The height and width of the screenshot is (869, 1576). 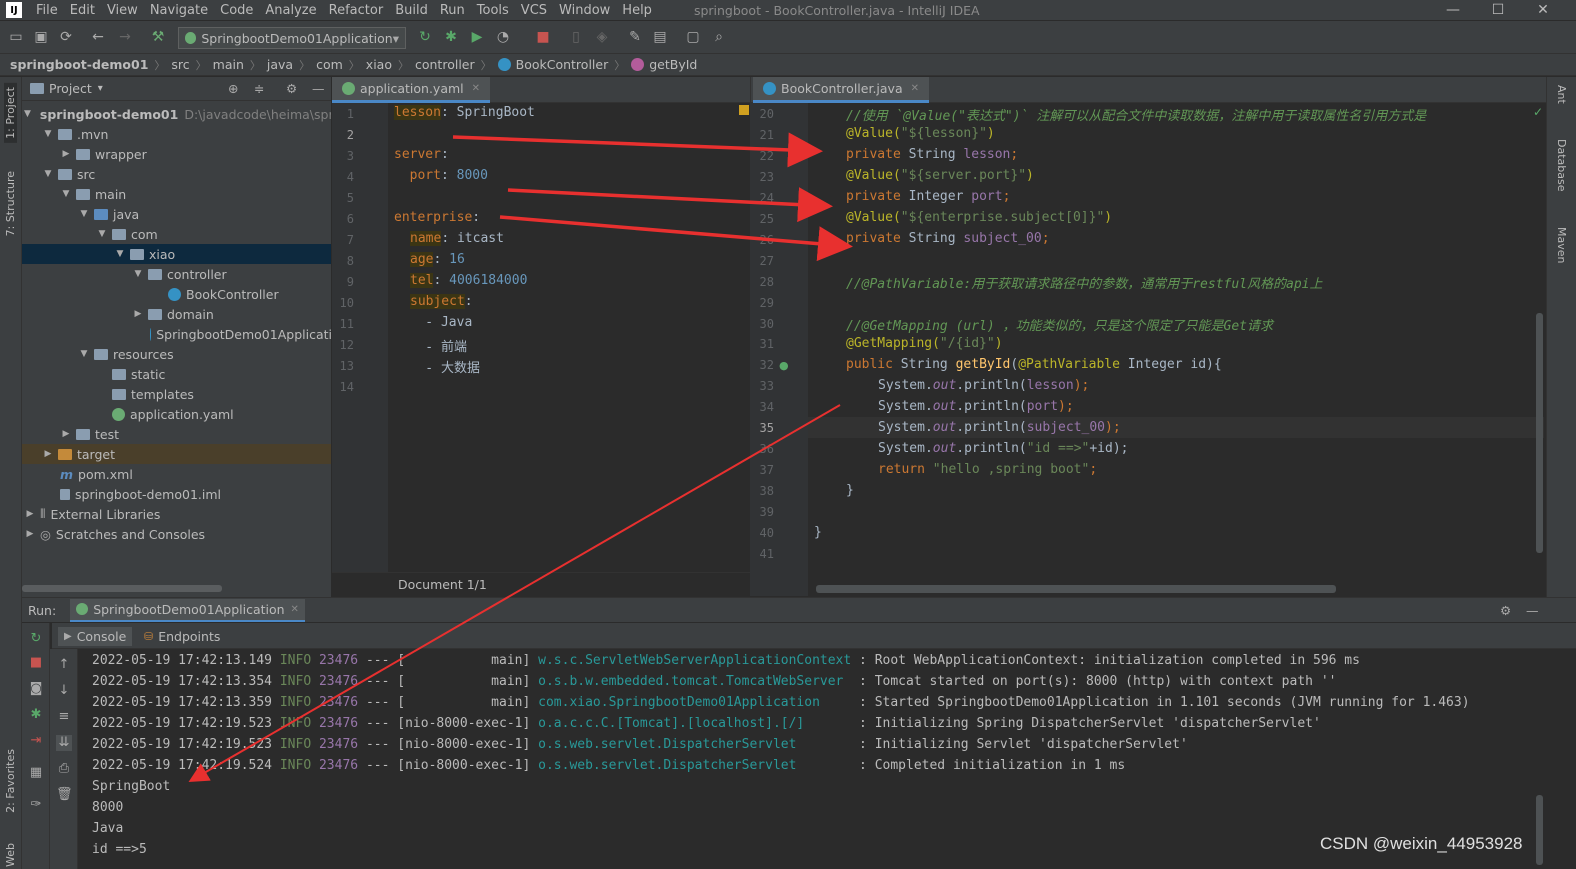 What do you see at coordinates (719, 37) in the screenshot?
I see `search-icon: ⌕` at bounding box center [719, 37].